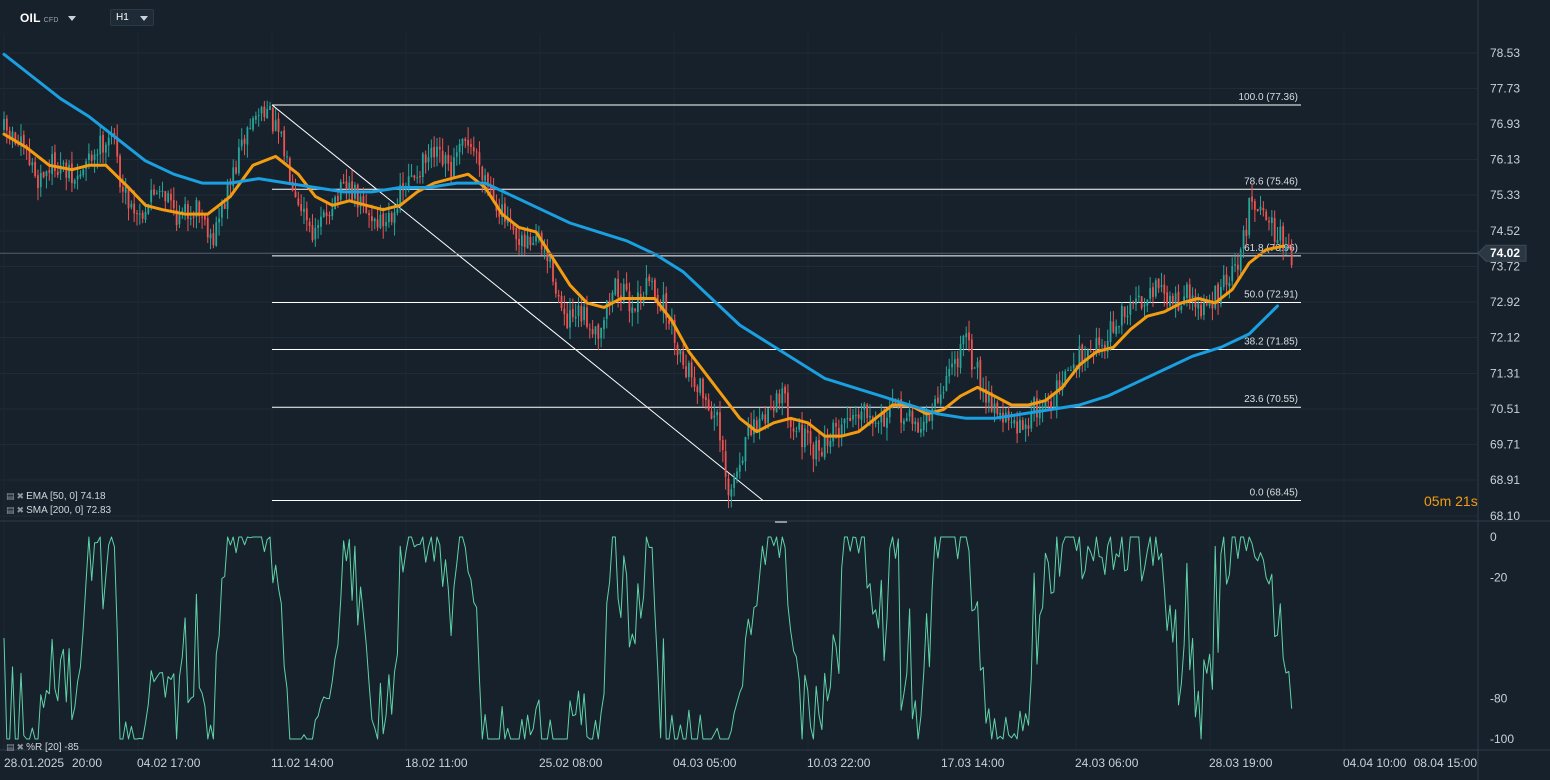 Image resolution: width=1550 pixels, height=780 pixels. Describe the element at coordinates (42, 747) in the screenshot. I see `legend-wr: ▤ ✖ %R [20] -85` at that location.